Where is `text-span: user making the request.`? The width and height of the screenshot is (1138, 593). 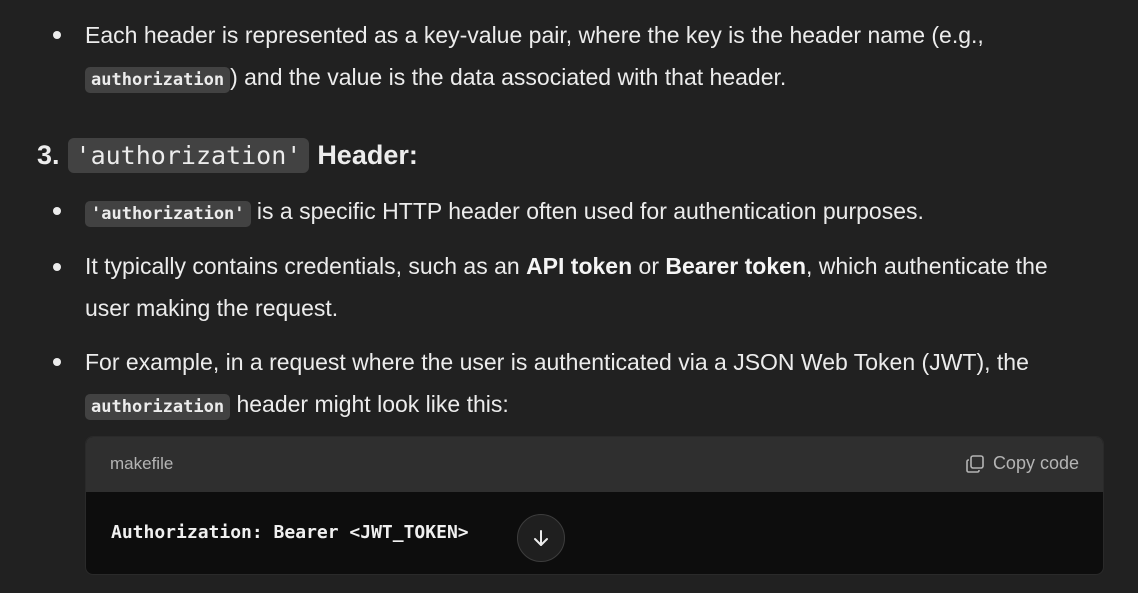 text-span: user making the request. is located at coordinates (212, 308).